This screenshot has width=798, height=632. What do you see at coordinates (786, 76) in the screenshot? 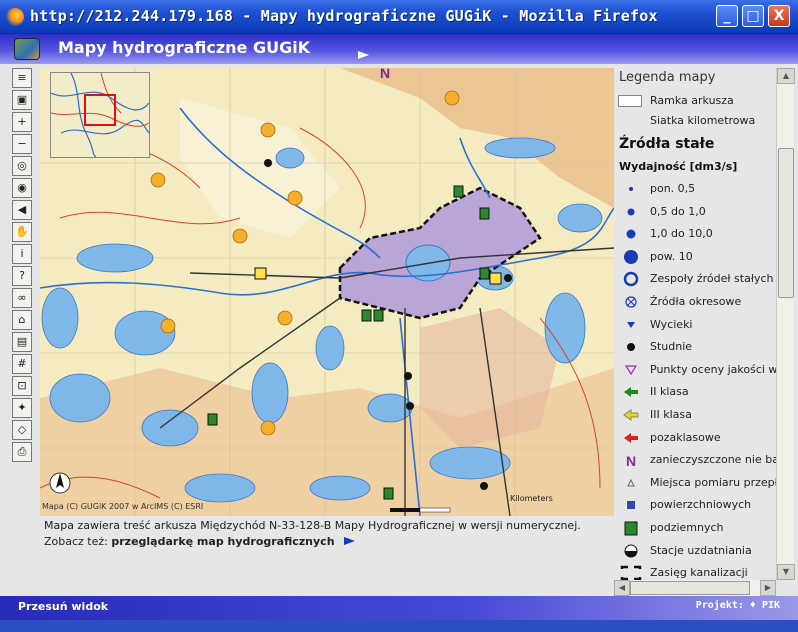
I see `scroll-up-button: ▲` at bounding box center [786, 76].